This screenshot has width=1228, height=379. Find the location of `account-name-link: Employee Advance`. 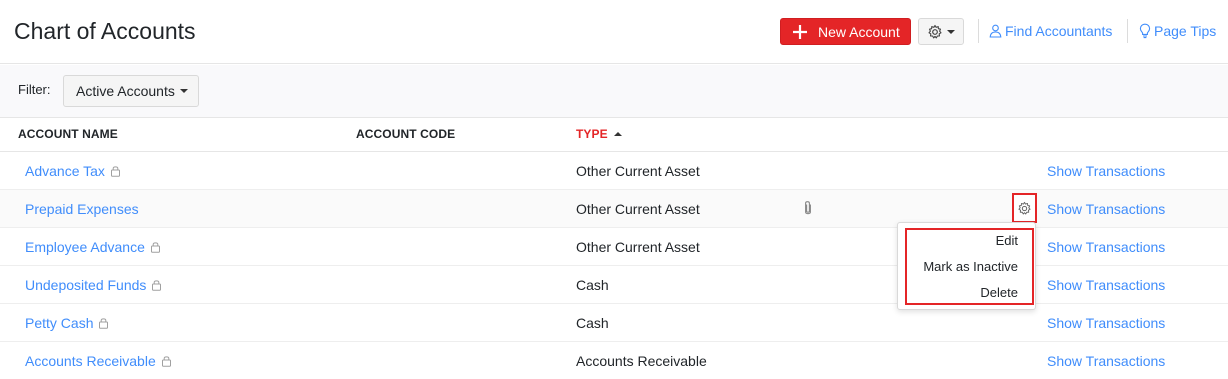

account-name-link: Employee Advance is located at coordinates (93, 247).